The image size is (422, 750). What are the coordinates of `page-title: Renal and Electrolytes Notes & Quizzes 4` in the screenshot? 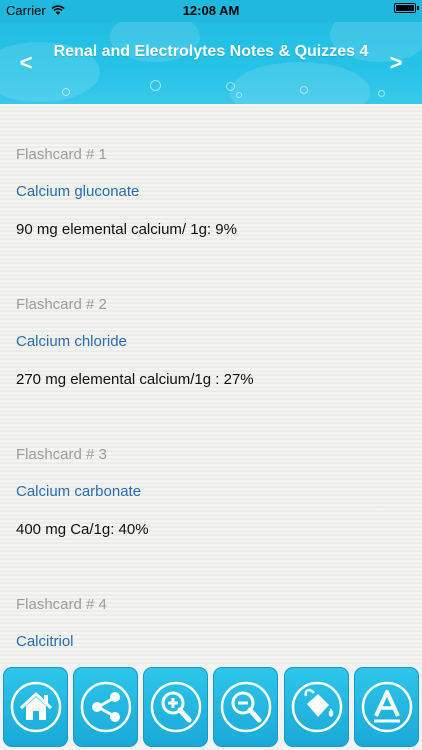 It's located at (211, 51).